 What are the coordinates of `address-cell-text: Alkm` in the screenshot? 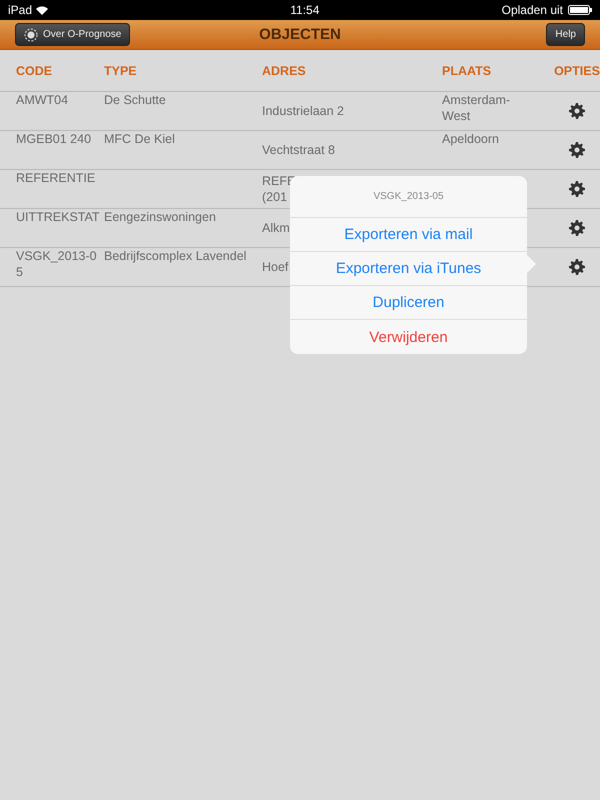 It's located at (276, 228).